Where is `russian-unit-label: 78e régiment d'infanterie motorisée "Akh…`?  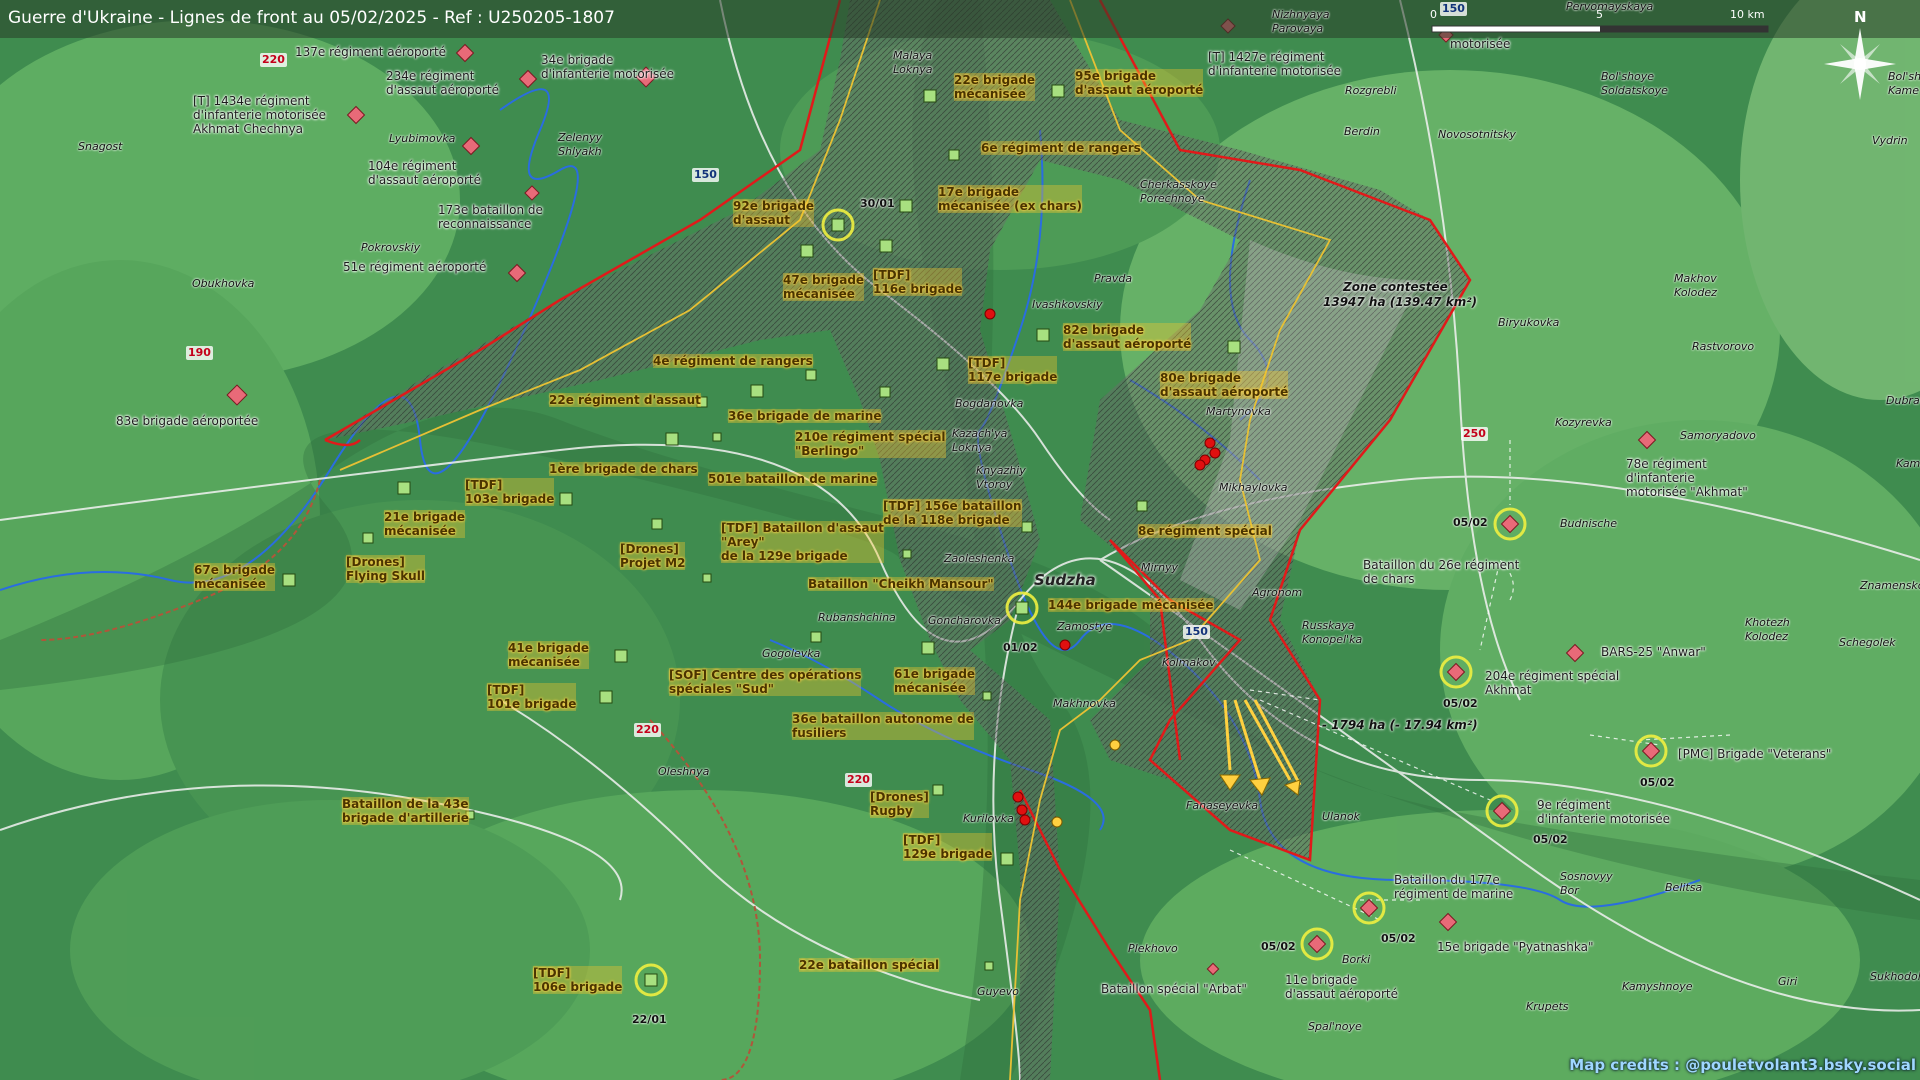 russian-unit-label: 78e régiment d'infanterie motorisée "Akh… is located at coordinates (1687, 478).